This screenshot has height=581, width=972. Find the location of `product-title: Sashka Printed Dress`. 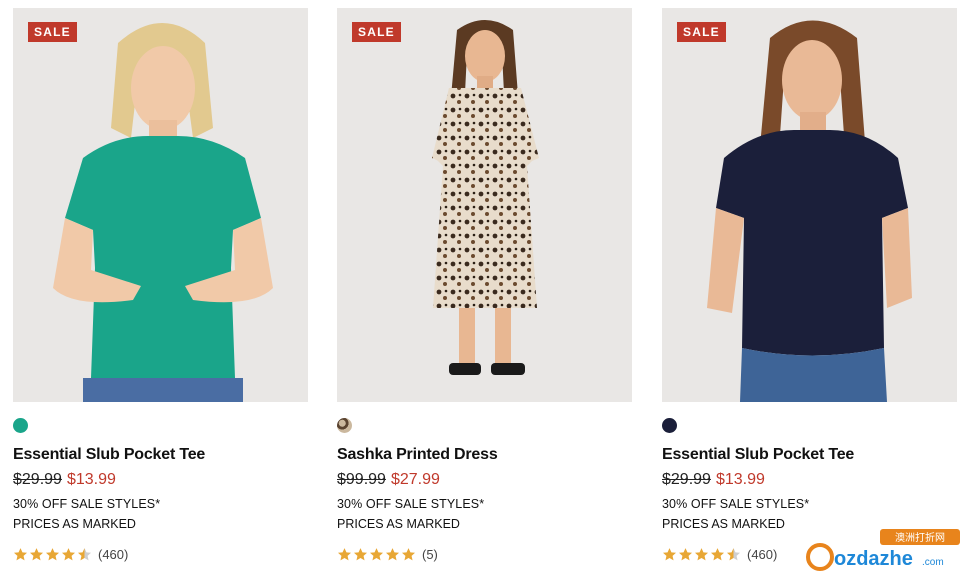

product-title: Sashka Printed Dress is located at coordinates (484, 455).